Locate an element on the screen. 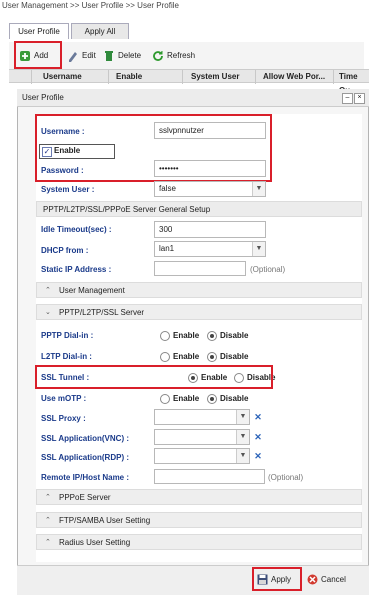 This screenshot has width=369, height=600. cancel-button: Cancel is located at coordinates (326, 580).